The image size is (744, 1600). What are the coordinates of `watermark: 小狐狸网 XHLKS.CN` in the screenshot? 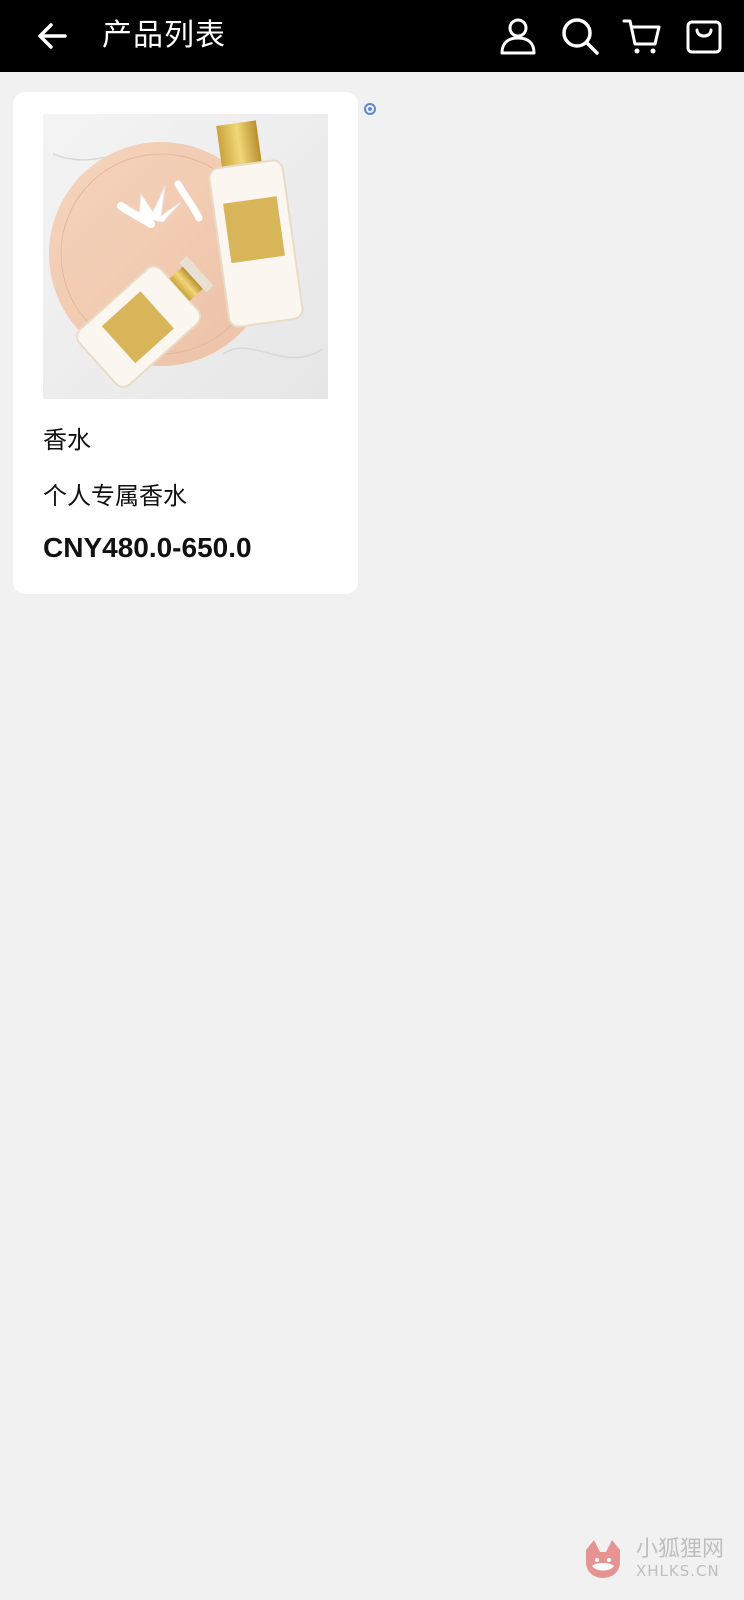 It's located at (652, 1559).